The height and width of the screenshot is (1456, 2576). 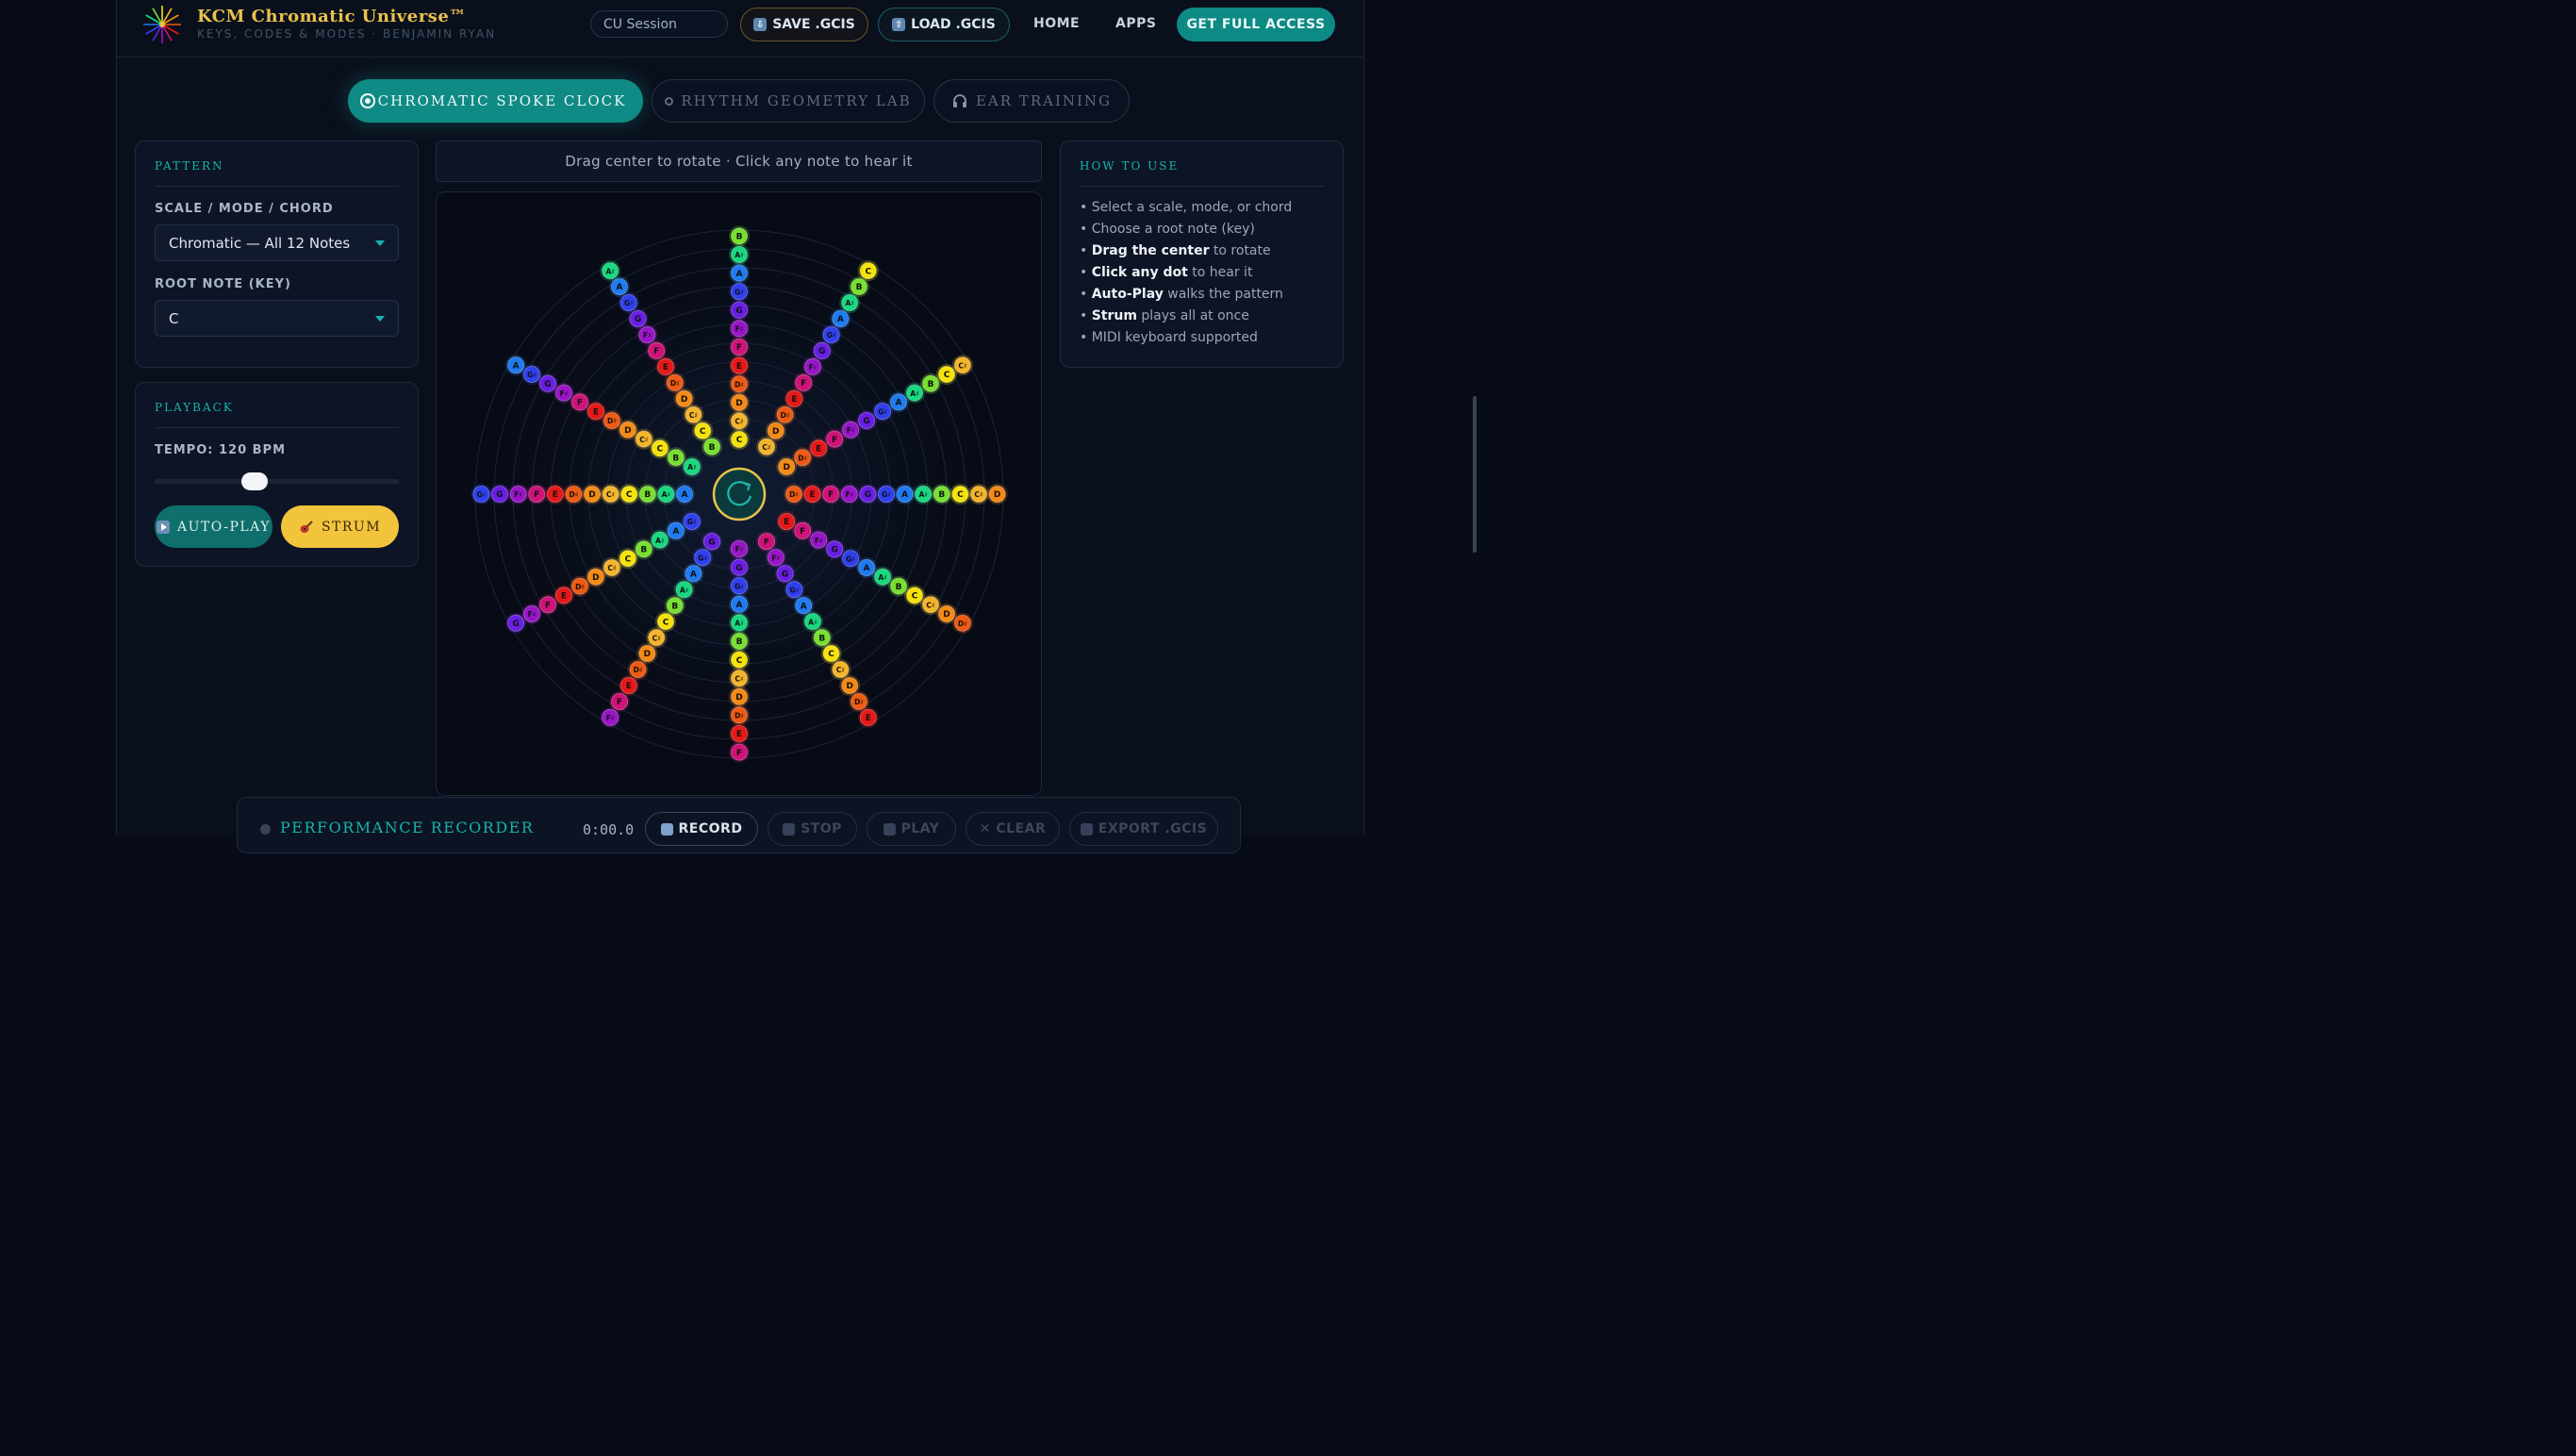 What do you see at coordinates (255, 481) in the screenshot?
I see `tempo-slider-thumb` at bounding box center [255, 481].